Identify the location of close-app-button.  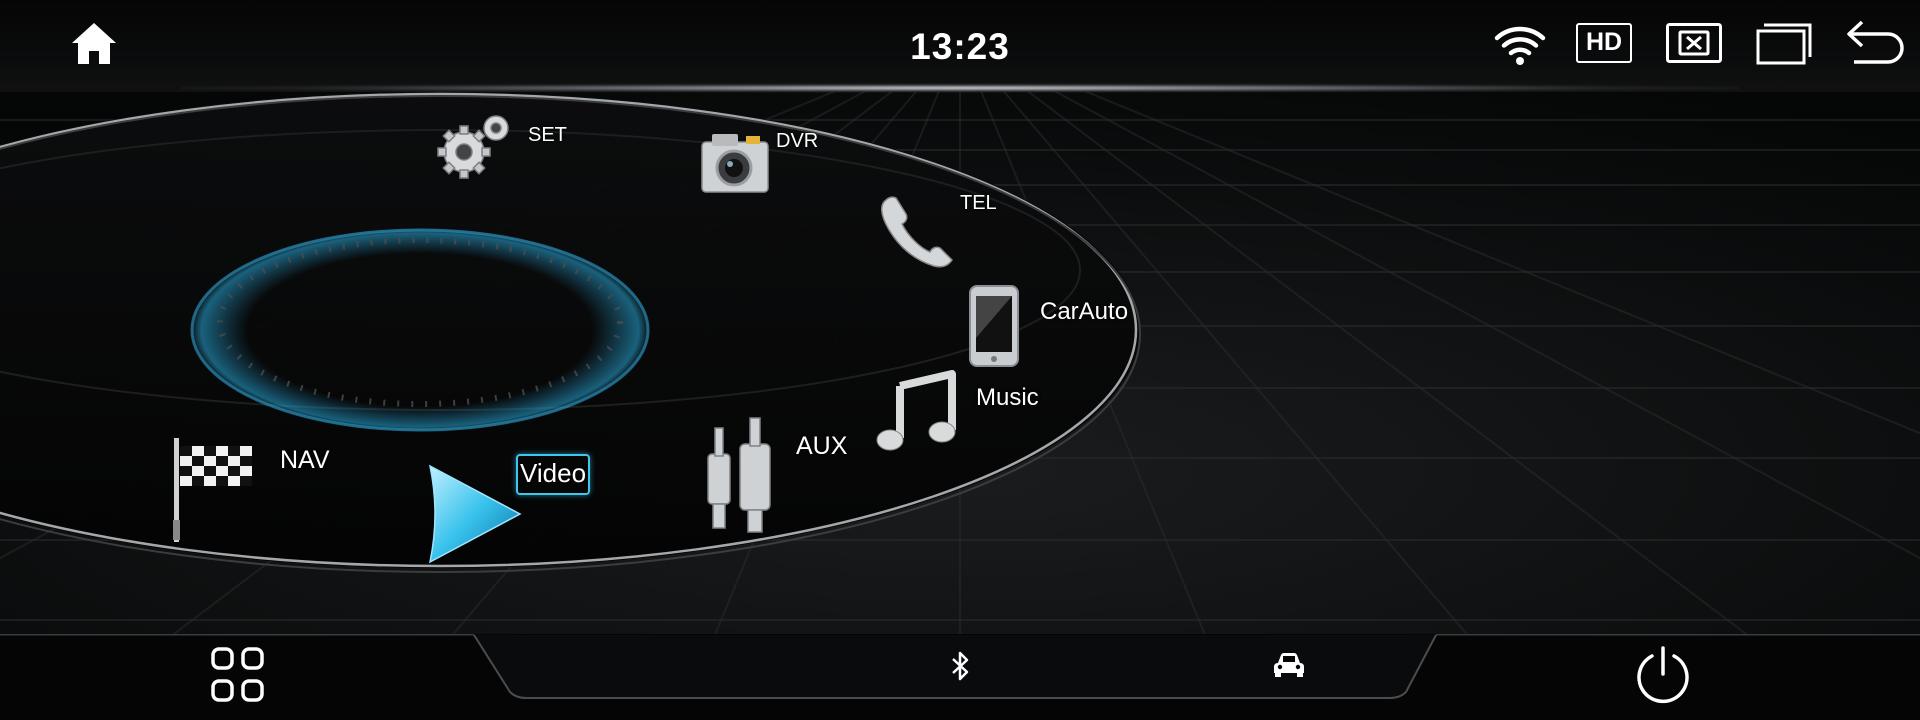
(1694, 43).